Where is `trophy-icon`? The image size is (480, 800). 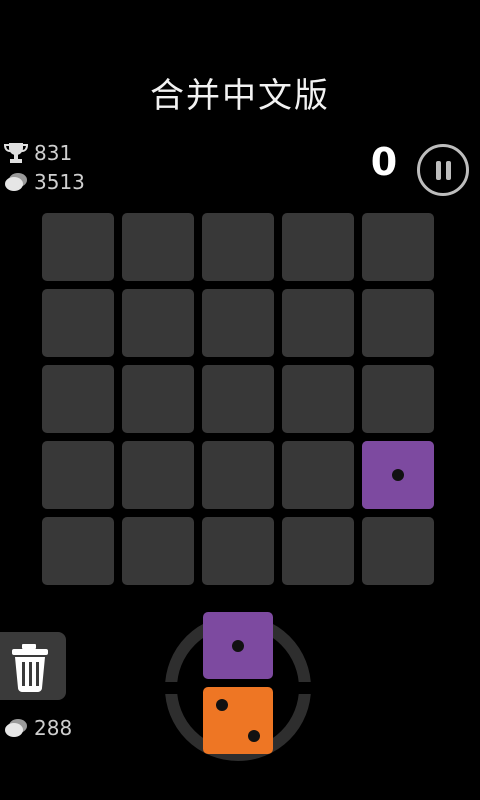
trophy-icon is located at coordinates (16, 153).